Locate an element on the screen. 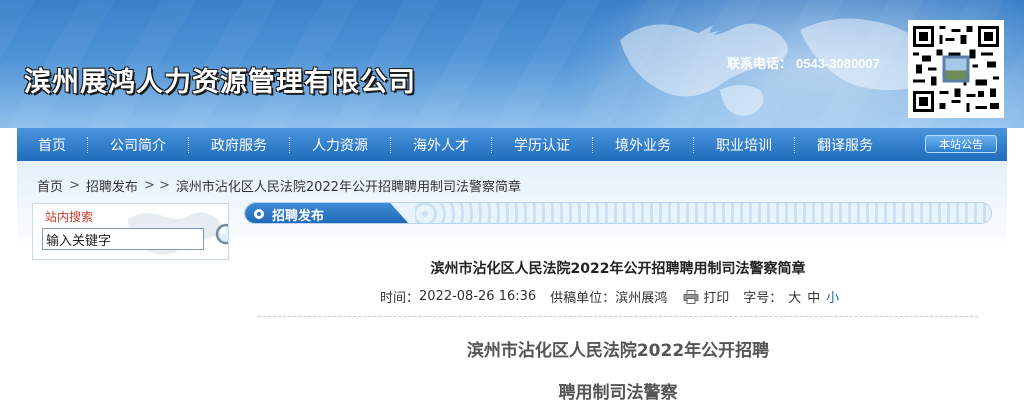 The image size is (1024, 400). site-notice-button: 本站公告 is located at coordinates (961, 144).